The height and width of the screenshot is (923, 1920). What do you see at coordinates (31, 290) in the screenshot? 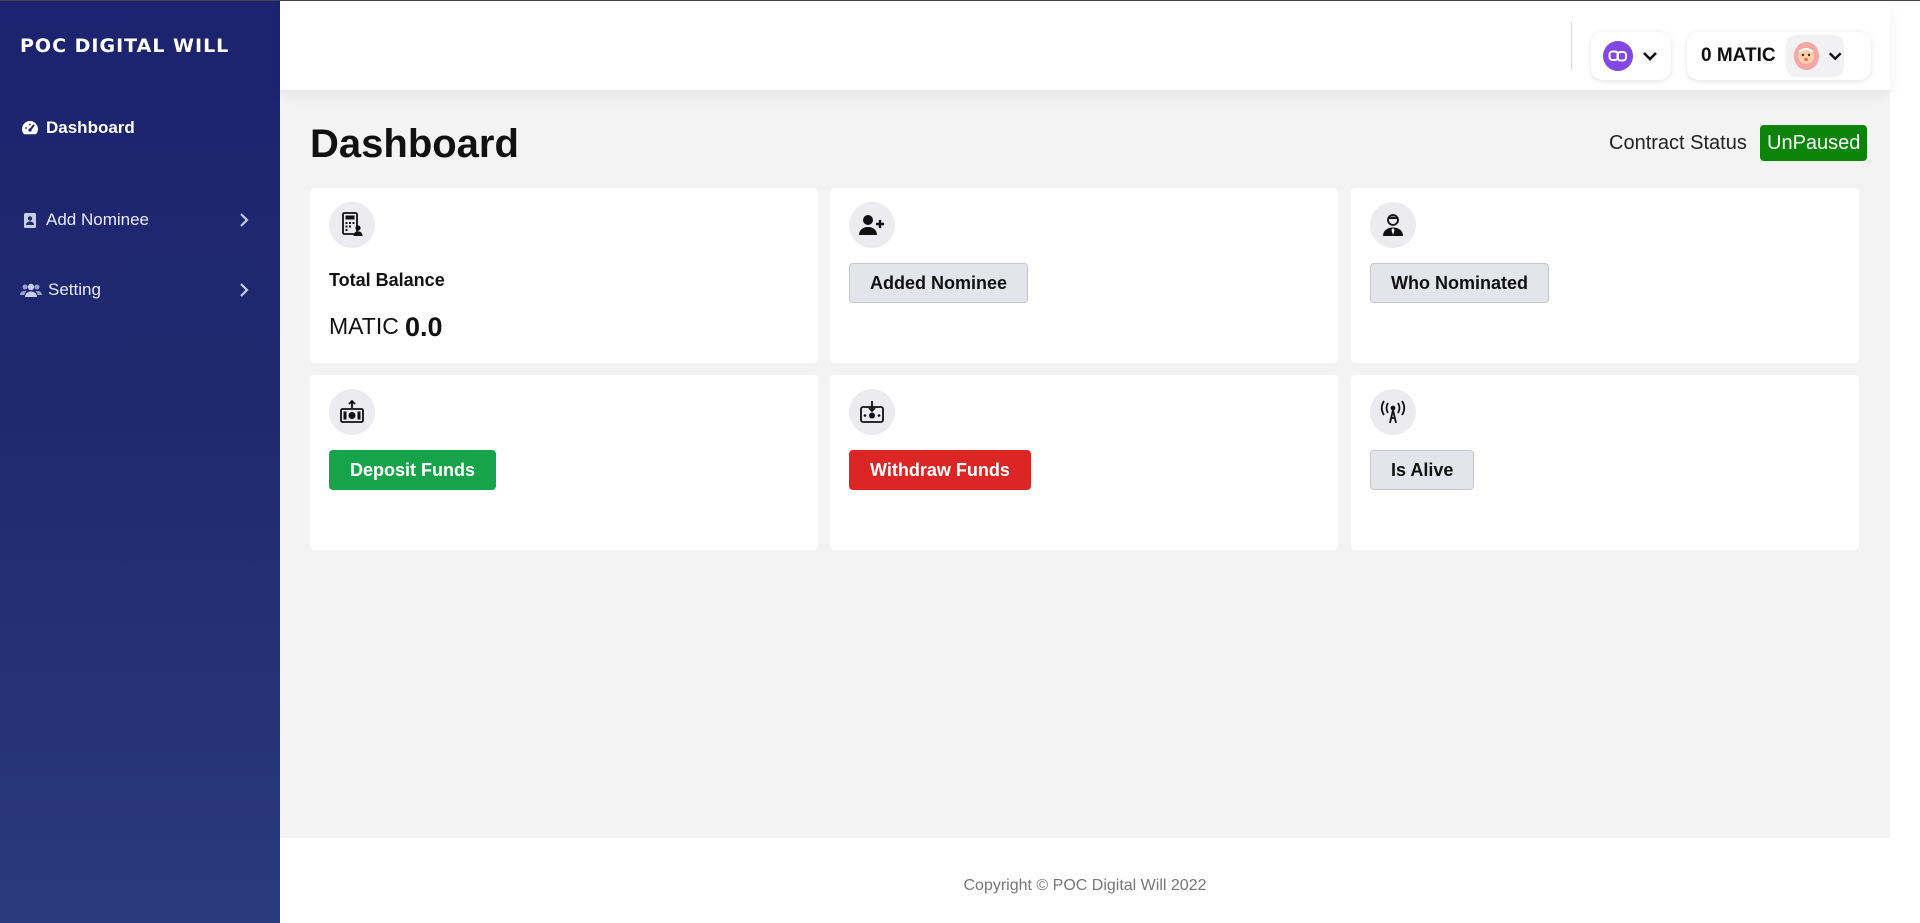
I see `users-icon` at bounding box center [31, 290].